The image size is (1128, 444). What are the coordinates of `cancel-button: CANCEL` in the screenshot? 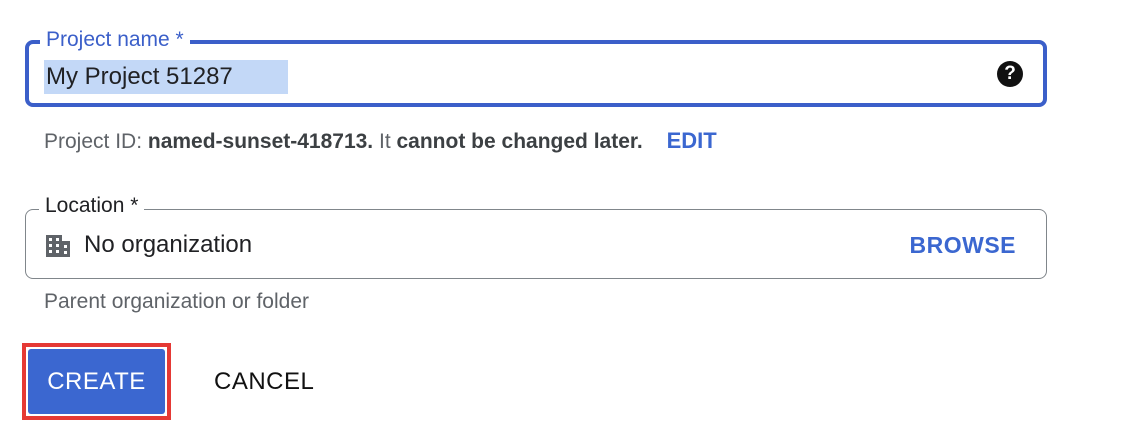 It's located at (264, 381).